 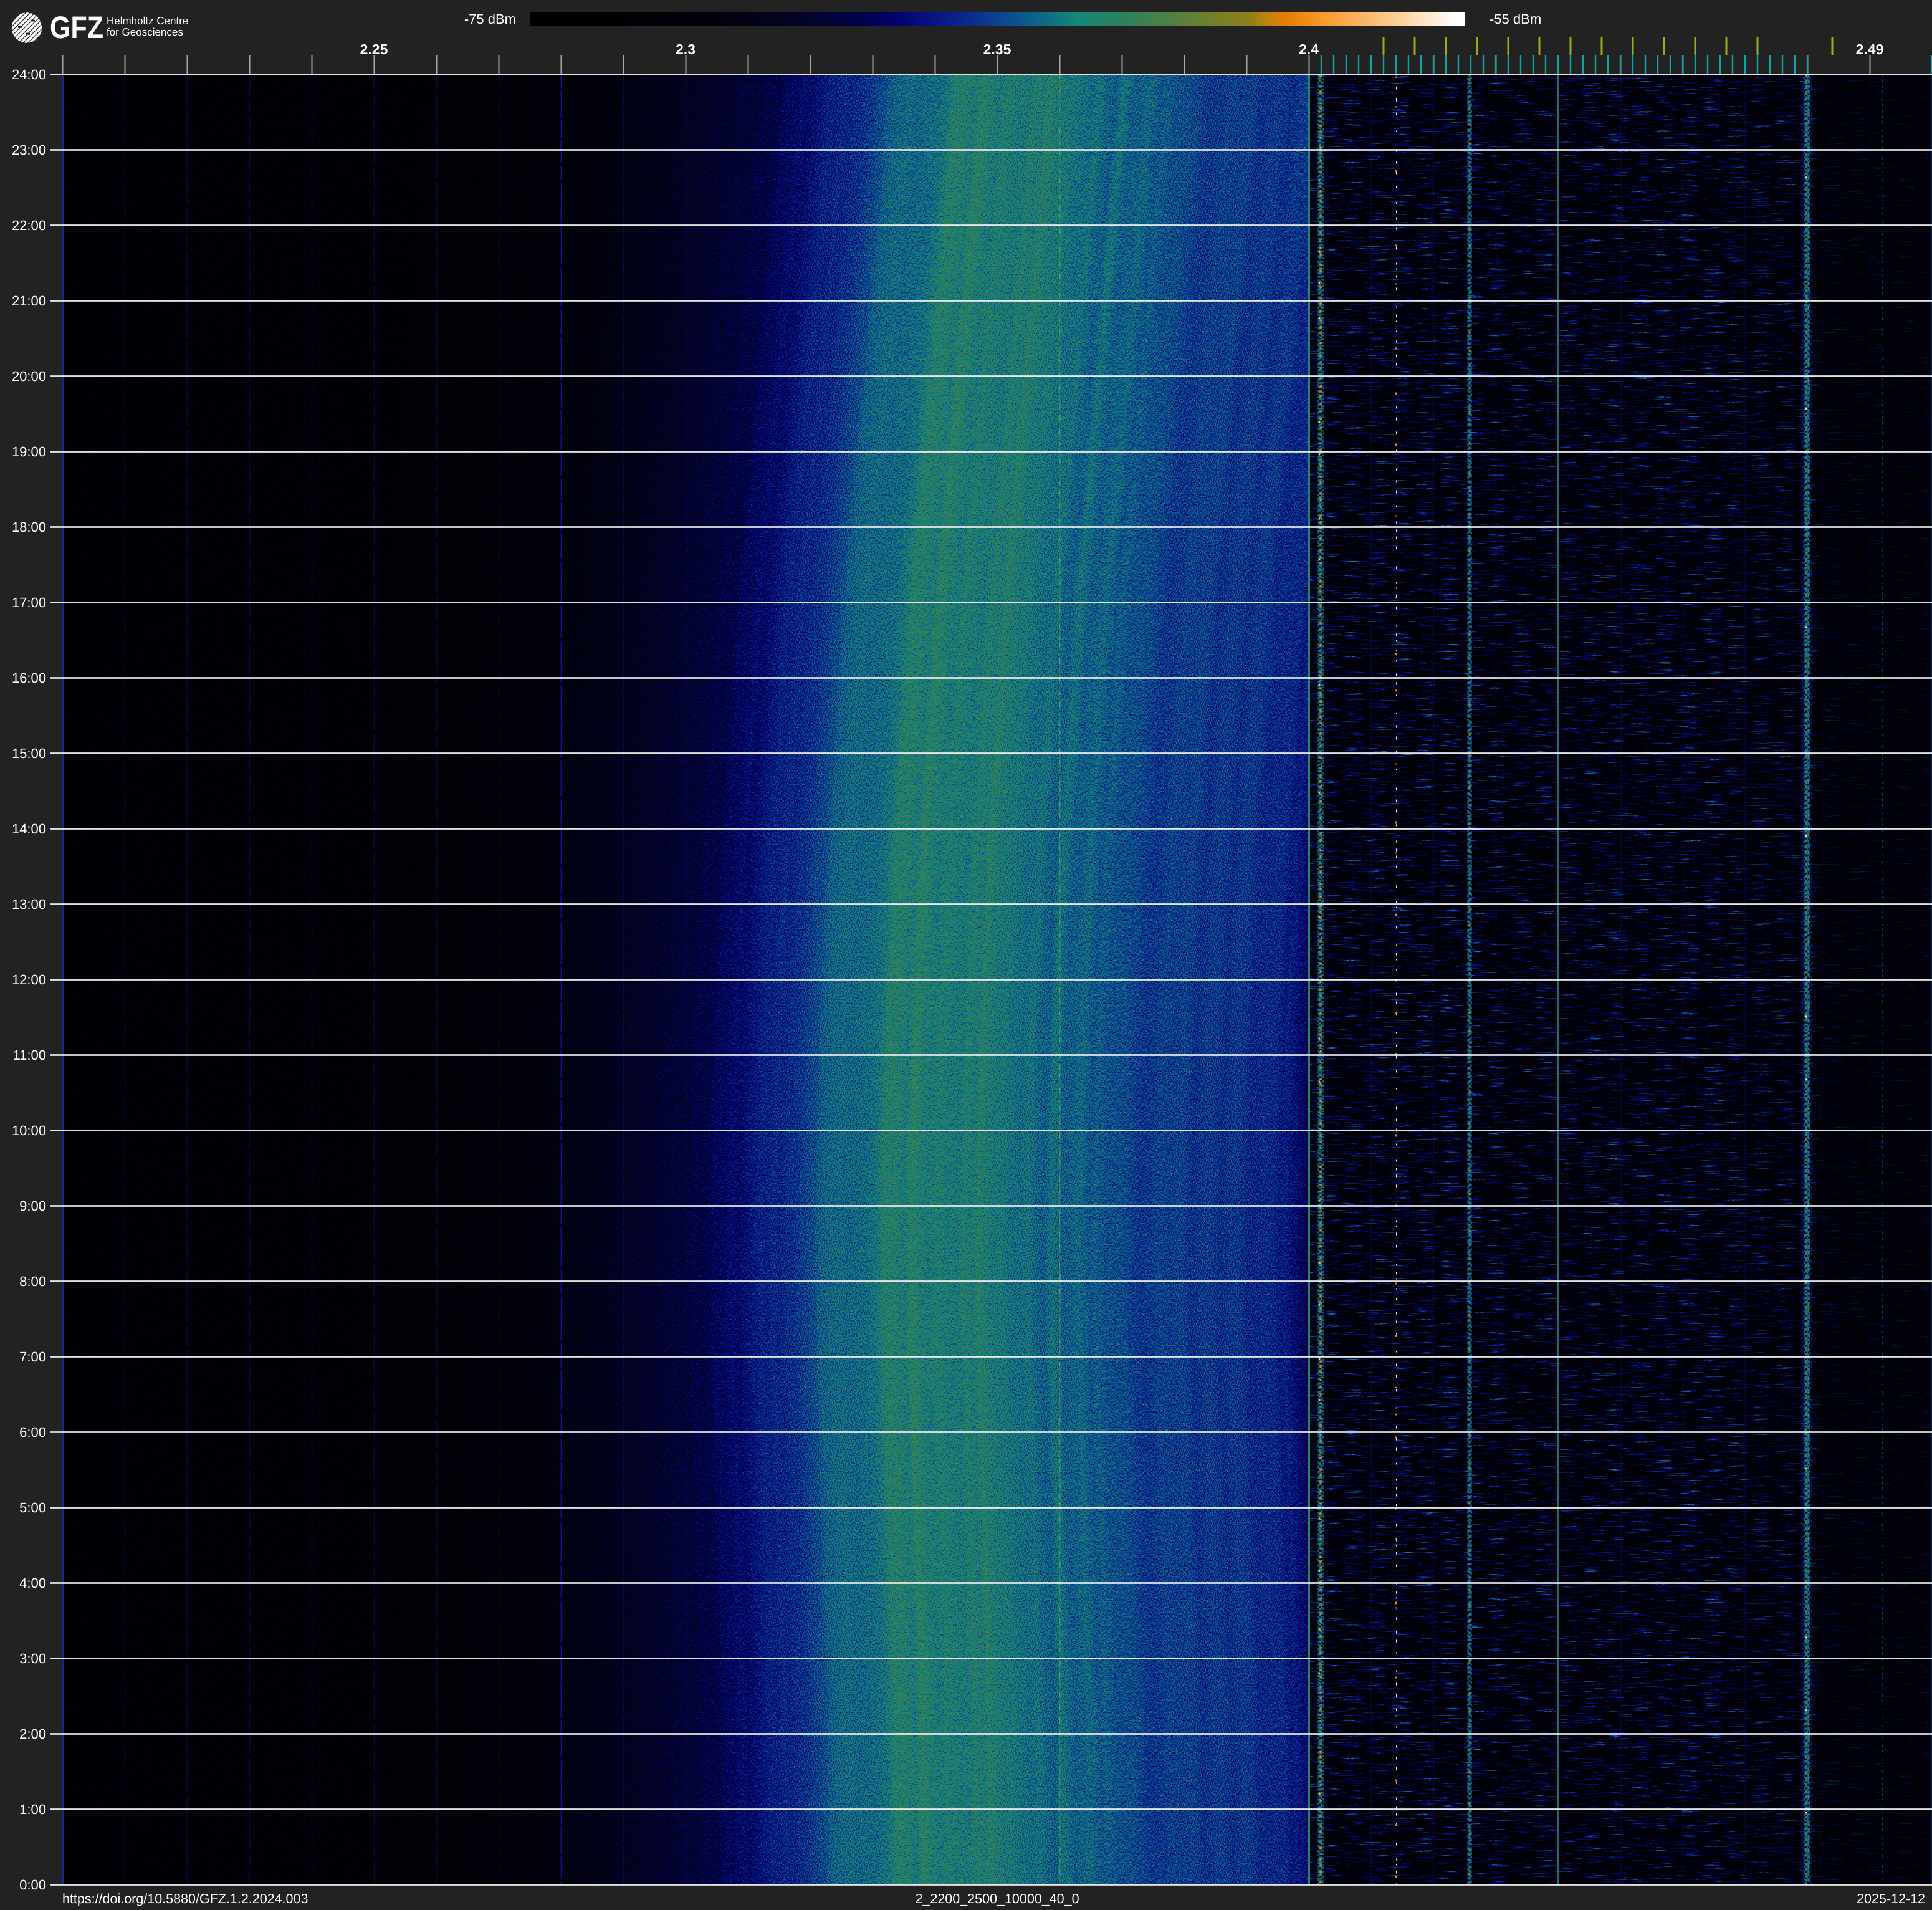 What do you see at coordinates (32, 1206) in the screenshot?
I see `svg-text: 9:00` at bounding box center [32, 1206].